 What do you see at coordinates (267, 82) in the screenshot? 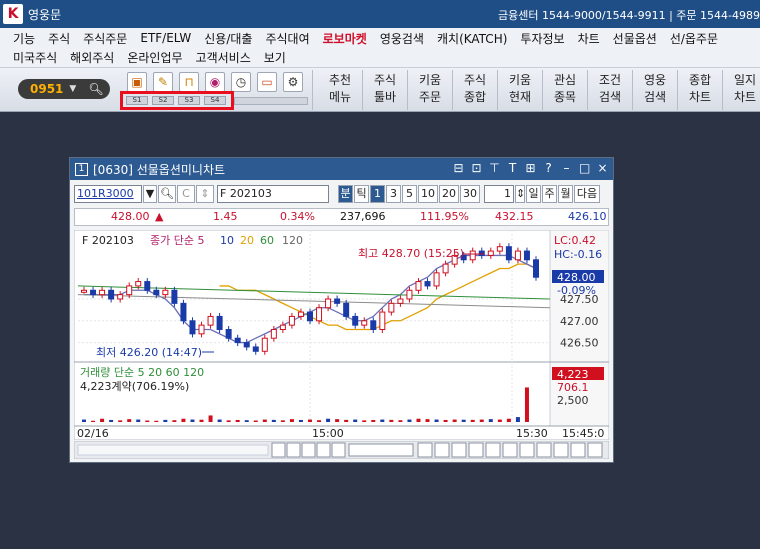
I see `monitor-icon: ▭` at bounding box center [267, 82].